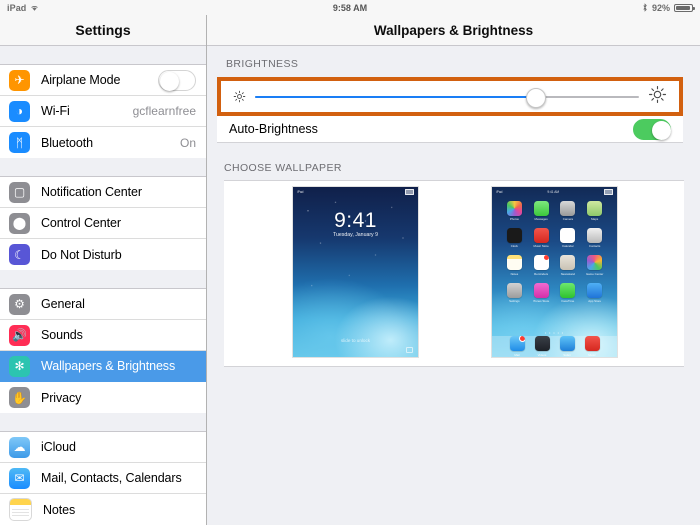 This screenshot has height=525, width=700. Describe the element at coordinates (19, 142) in the screenshot. I see `bluetooth-icon: ᛗ` at that location.